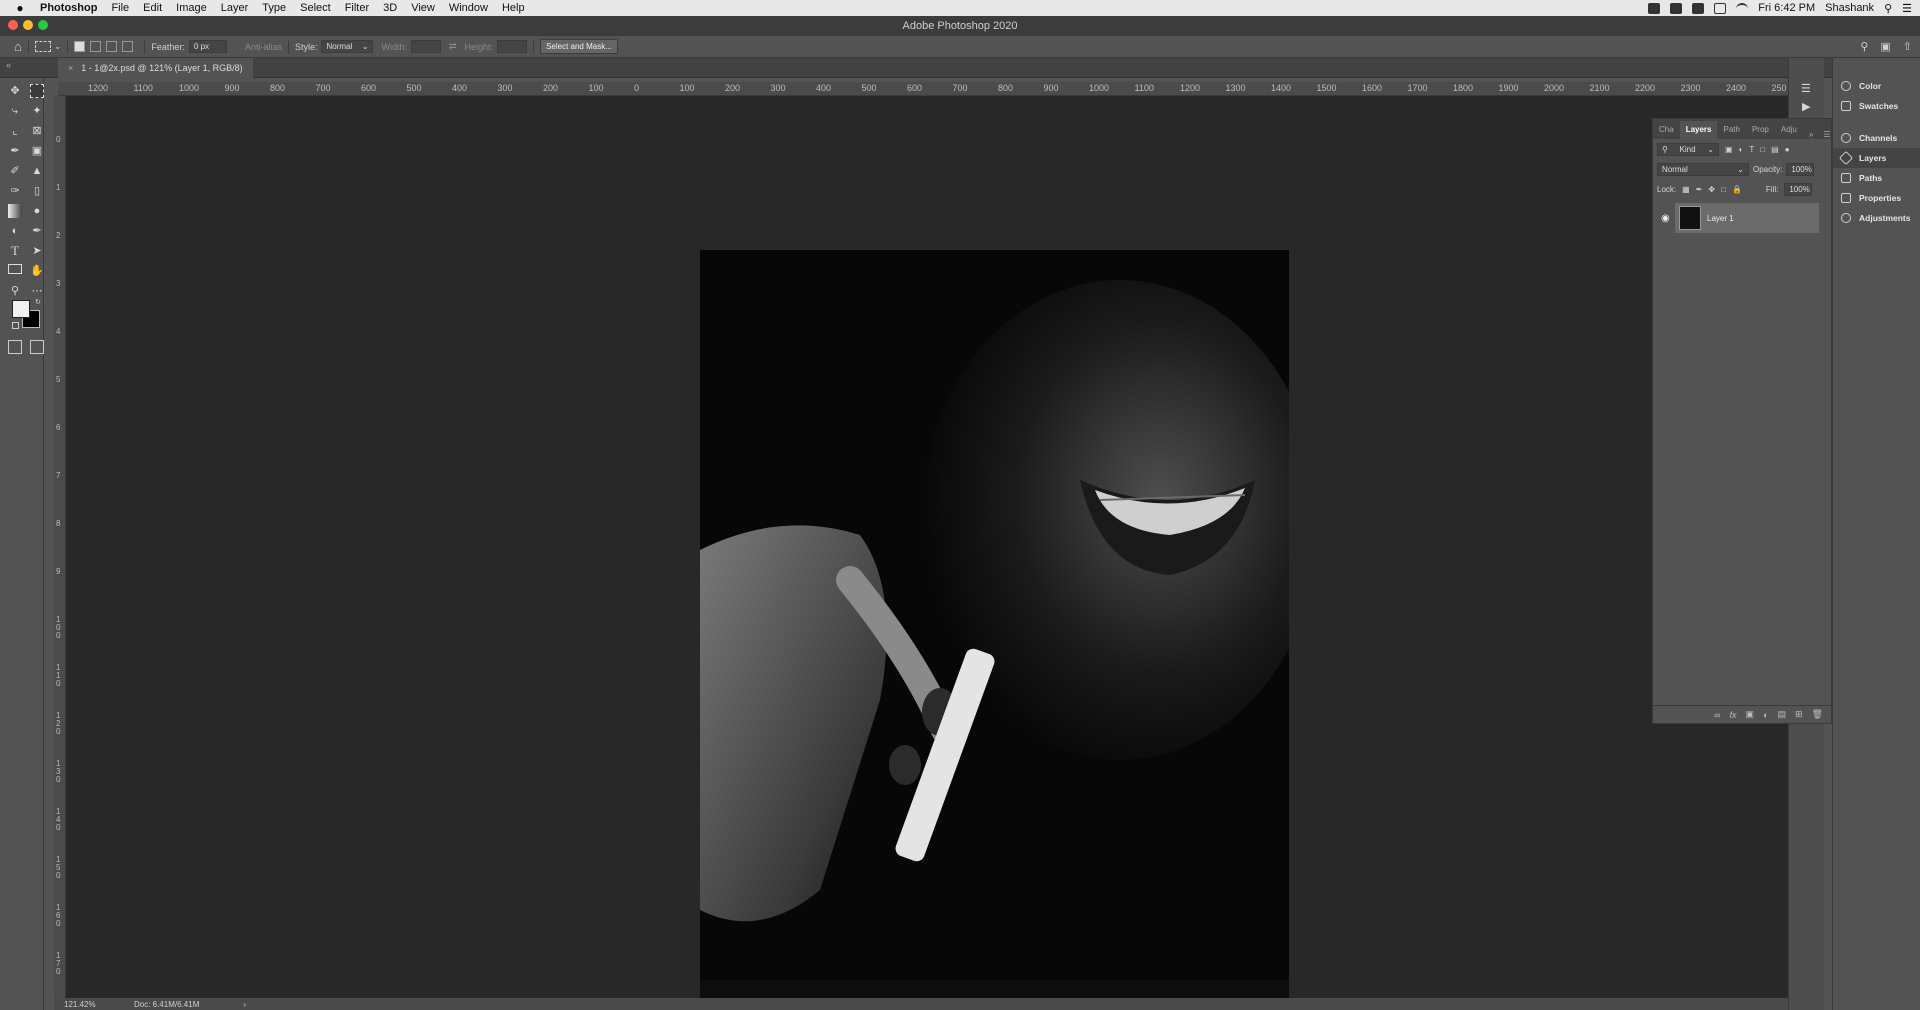 The image size is (1920, 1010). I want to click on zoom-level: 121.42%, so click(94, 1004).